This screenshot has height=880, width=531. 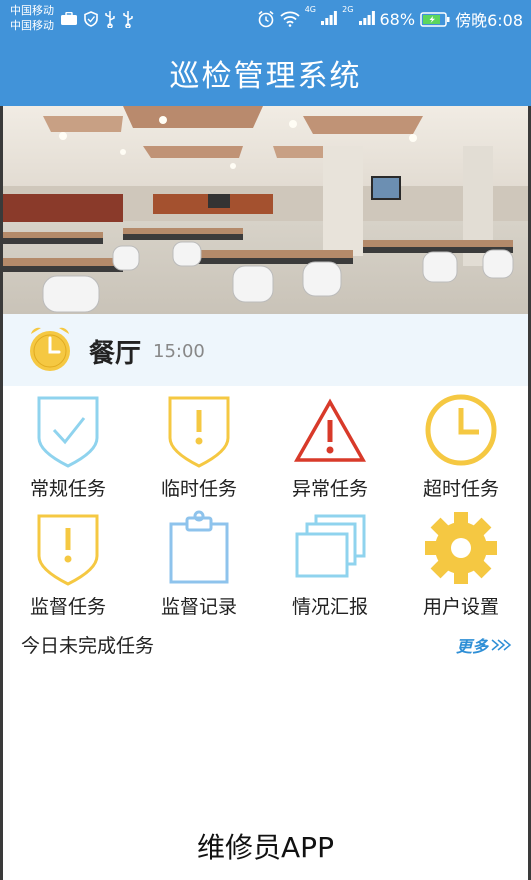 I want to click on alarm-status-icon, so click(x=266, y=19).